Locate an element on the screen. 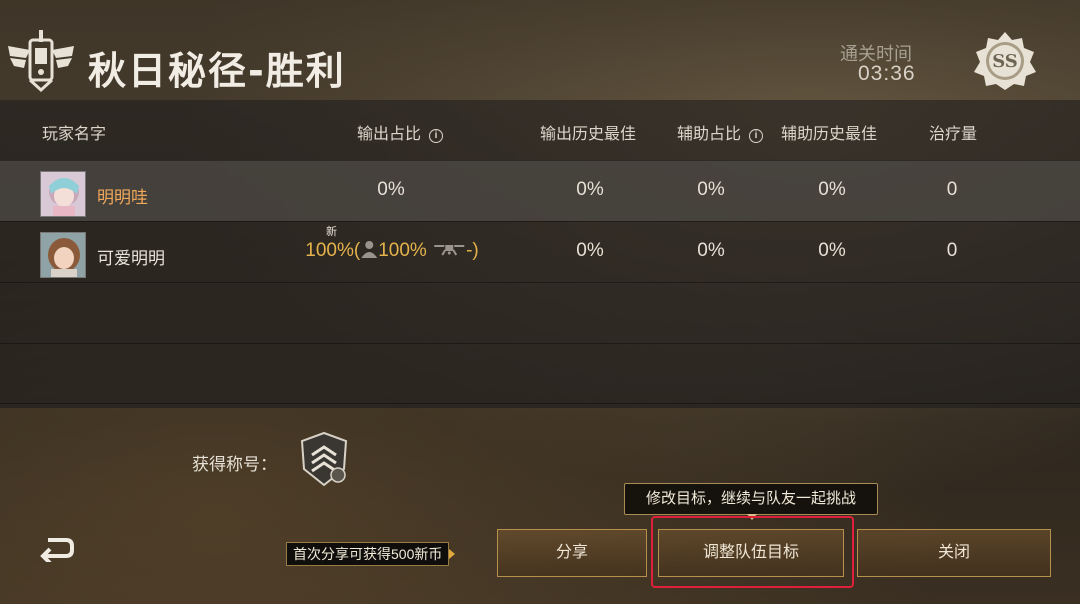  col-assist-ratio: 辅助占比 i is located at coordinates (720, 132).